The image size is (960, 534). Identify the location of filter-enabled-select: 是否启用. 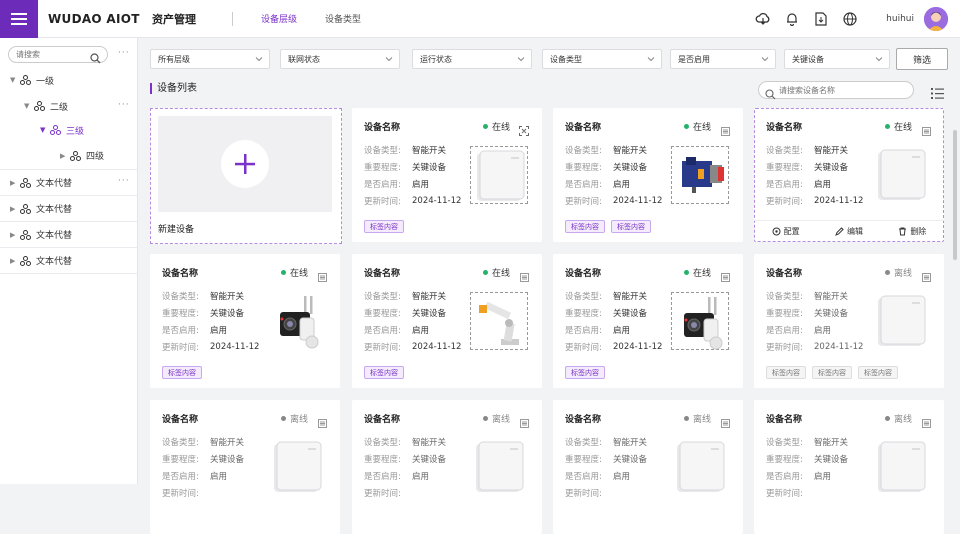
(723, 59).